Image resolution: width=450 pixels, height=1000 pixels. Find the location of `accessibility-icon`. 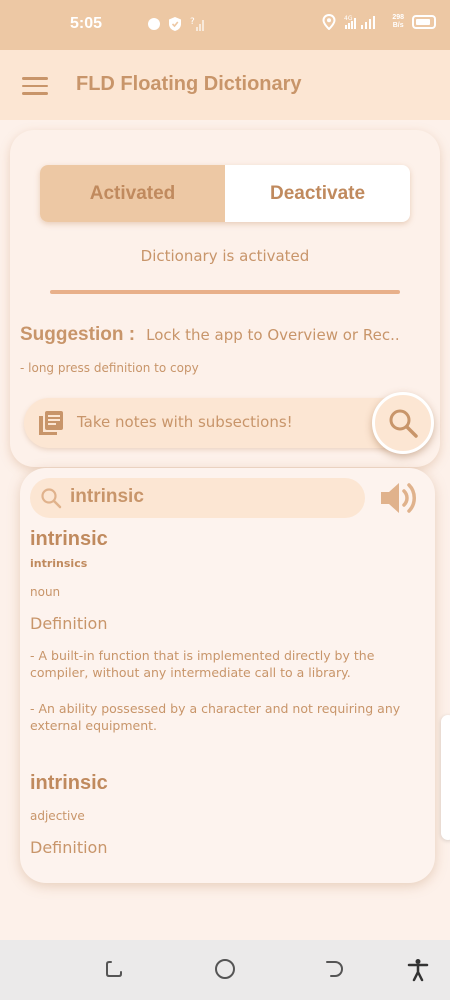

accessibility-icon is located at coordinates (418, 970).